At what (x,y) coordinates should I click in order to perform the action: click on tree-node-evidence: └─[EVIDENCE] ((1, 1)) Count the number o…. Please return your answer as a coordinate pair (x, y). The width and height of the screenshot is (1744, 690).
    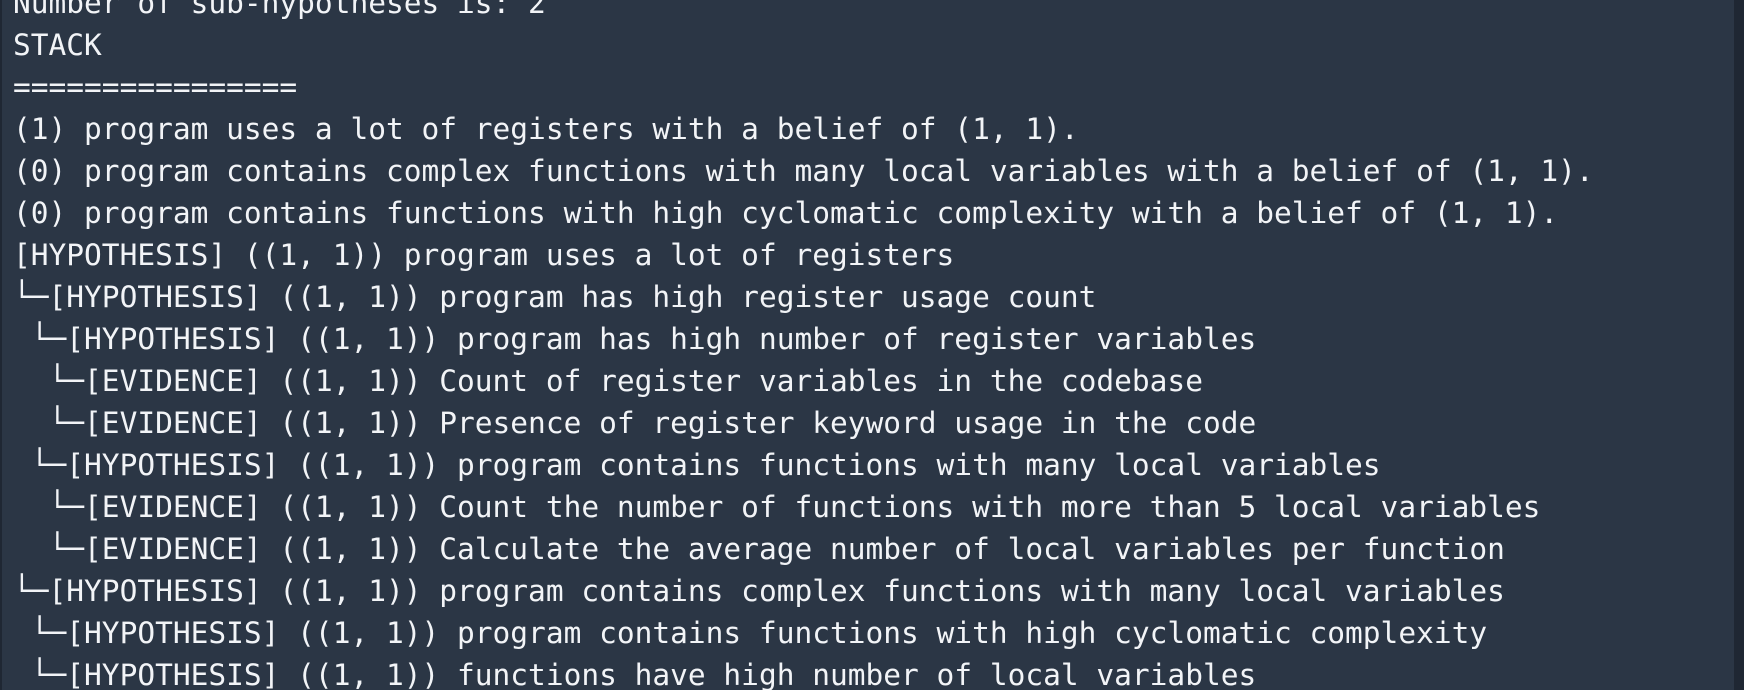
    Looking at the image, I should click on (777, 507).